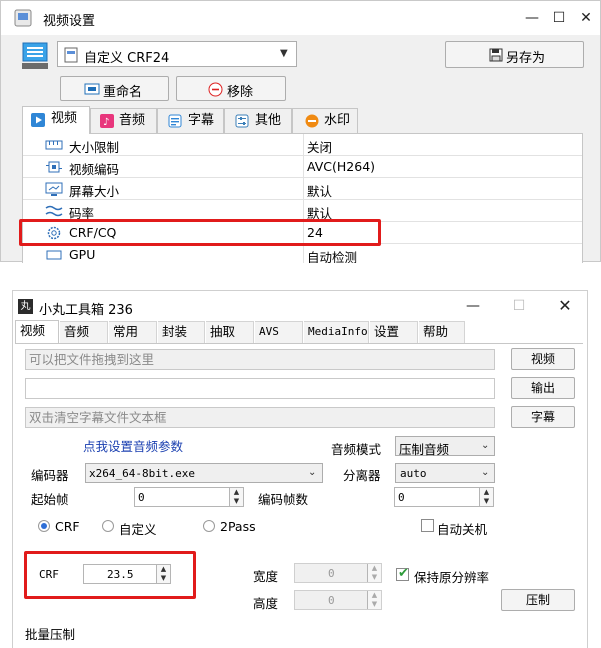  What do you see at coordinates (362, 475) in the screenshot?
I see `splitter-label: 分离器` at bounding box center [362, 475].